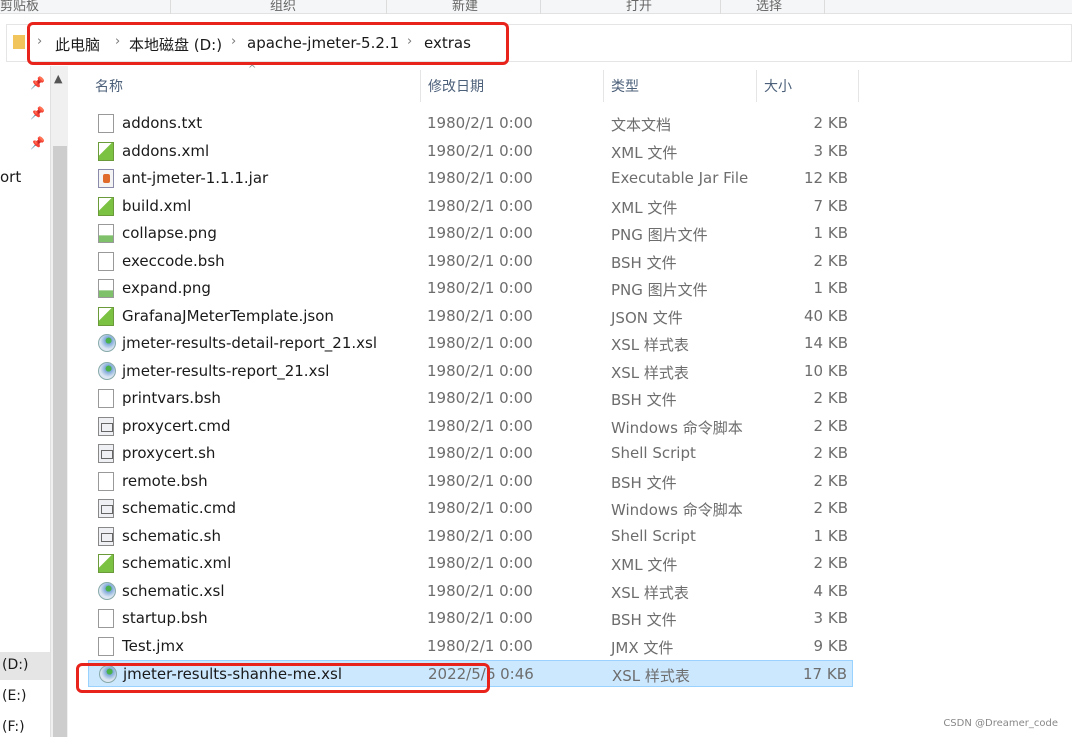  What do you see at coordinates (456, 86) in the screenshot?
I see `column-header-date: 修改日期` at bounding box center [456, 86].